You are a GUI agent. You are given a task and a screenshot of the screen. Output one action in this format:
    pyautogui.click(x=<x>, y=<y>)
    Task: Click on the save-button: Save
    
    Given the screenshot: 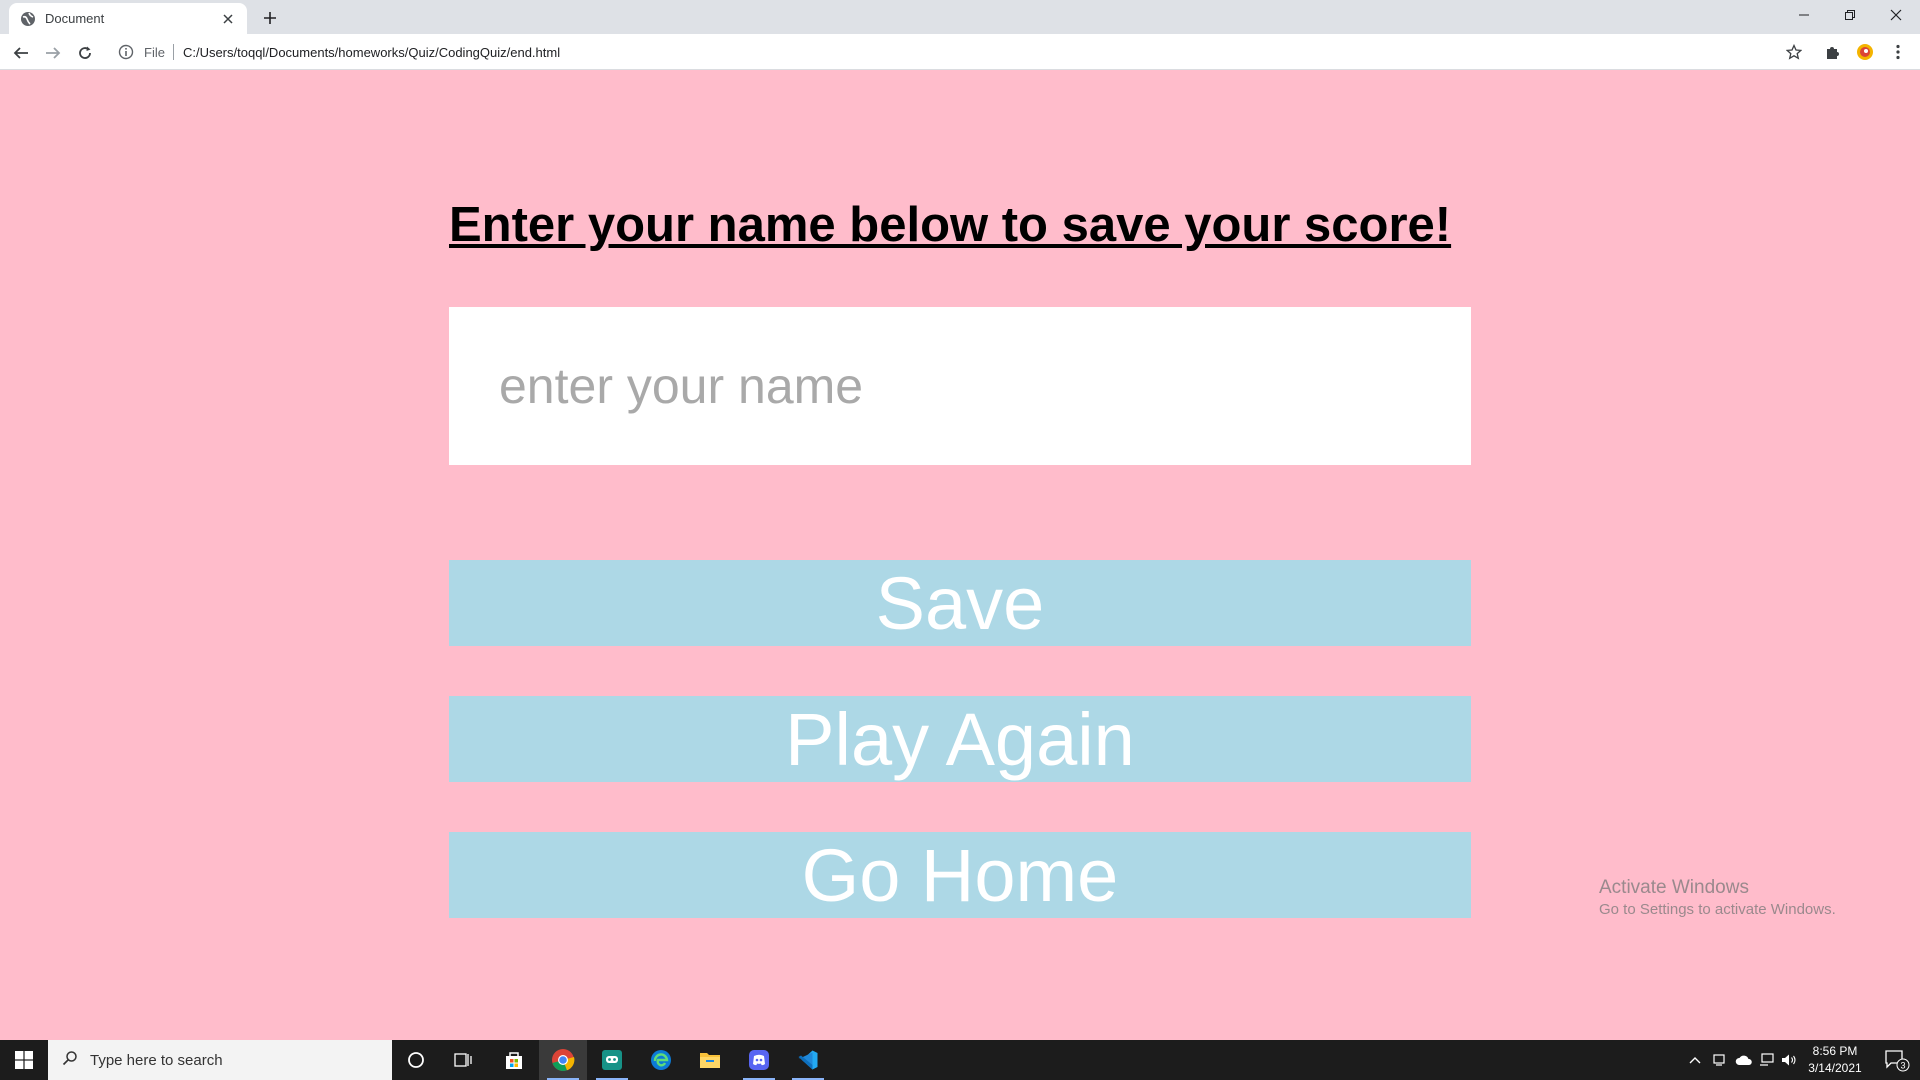 What is the action you would take?
    pyautogui.click(x=960, y=603)
    